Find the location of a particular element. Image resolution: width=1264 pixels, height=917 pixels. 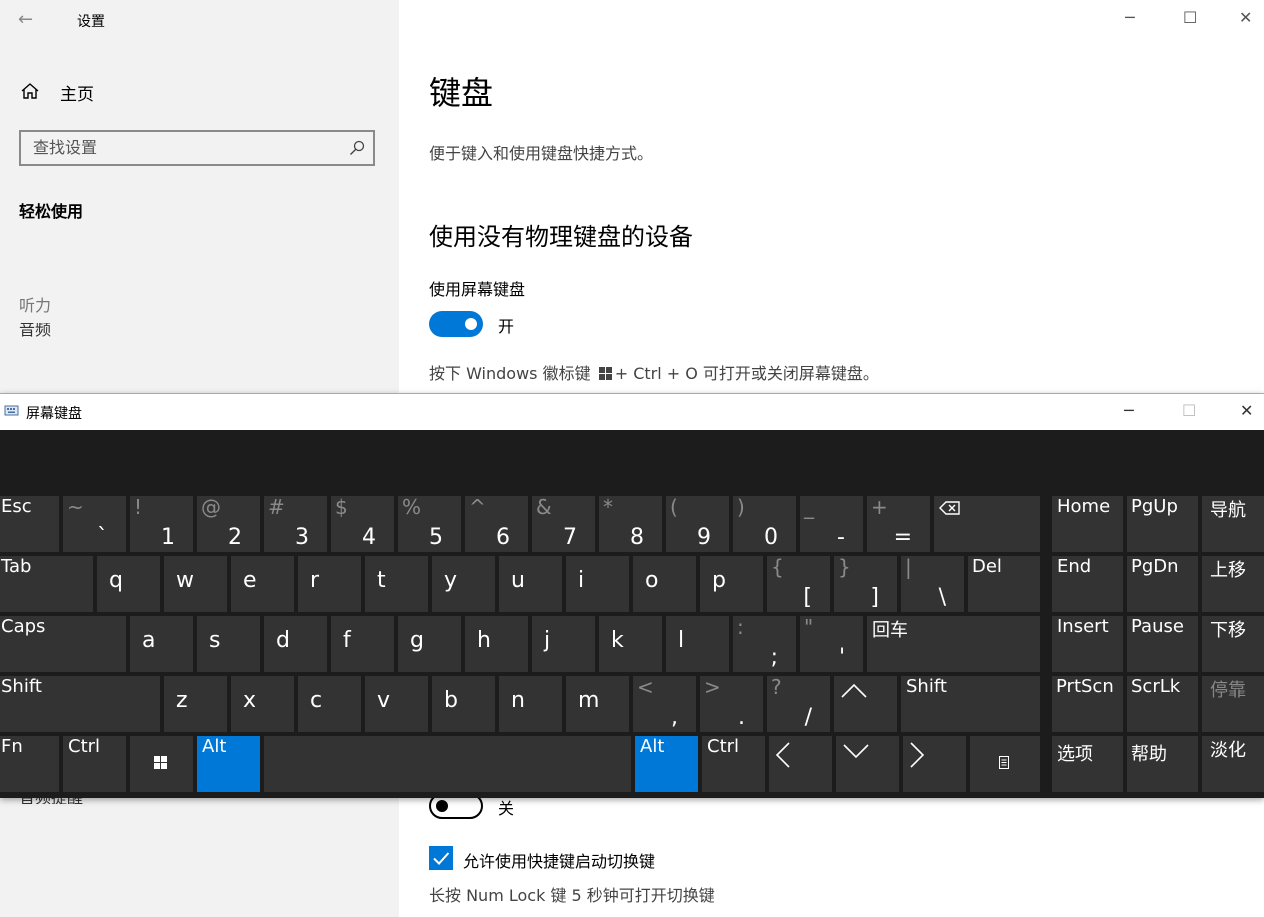

home-link: 主页 is located at coordinates (77, 92).